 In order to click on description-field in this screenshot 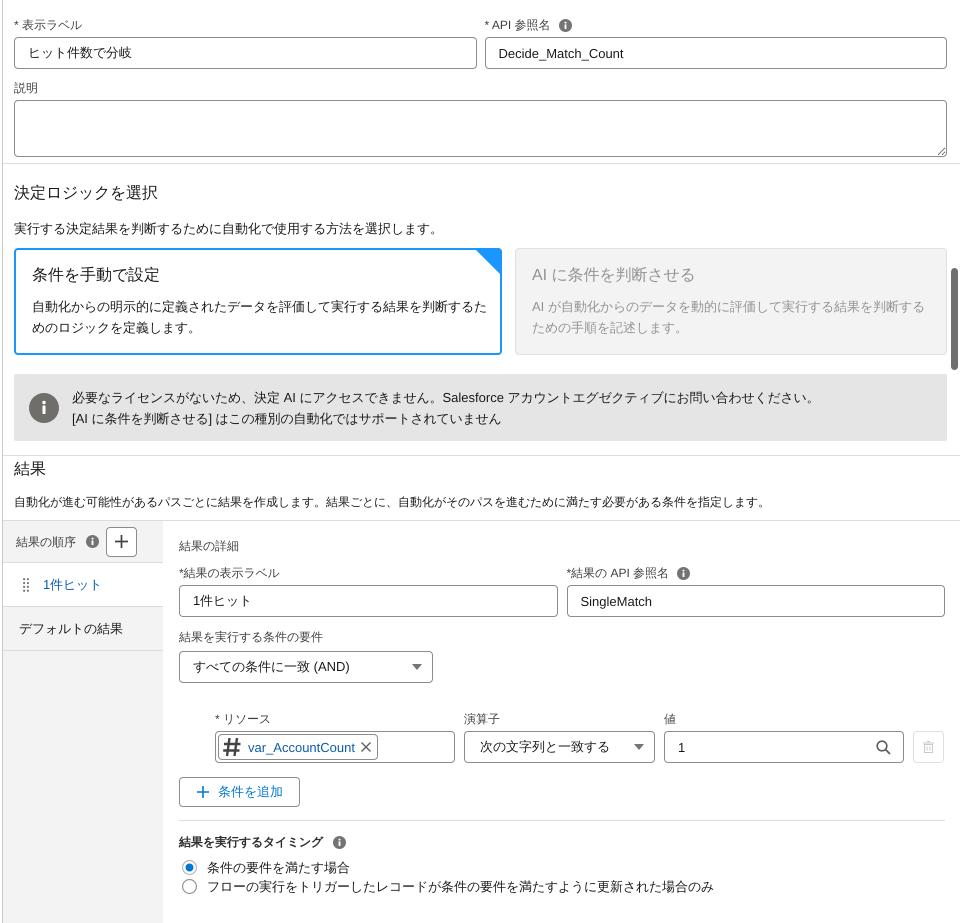, I will do `click(480, 128)`.